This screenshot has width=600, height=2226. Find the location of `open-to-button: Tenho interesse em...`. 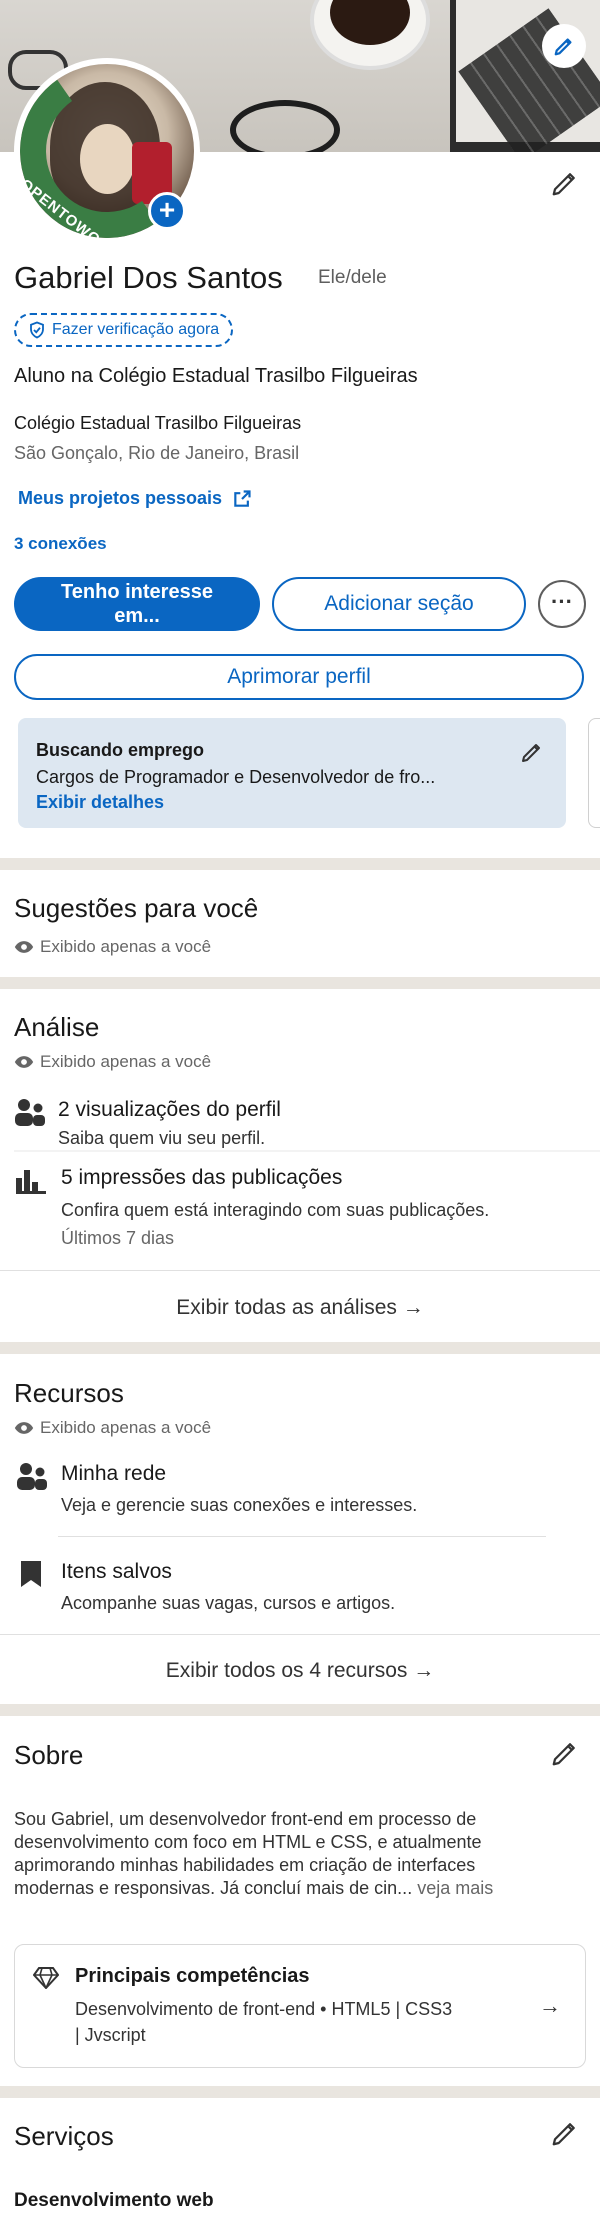

open-to-button: Tenho interesse em... is located at coordinates (137, 604).